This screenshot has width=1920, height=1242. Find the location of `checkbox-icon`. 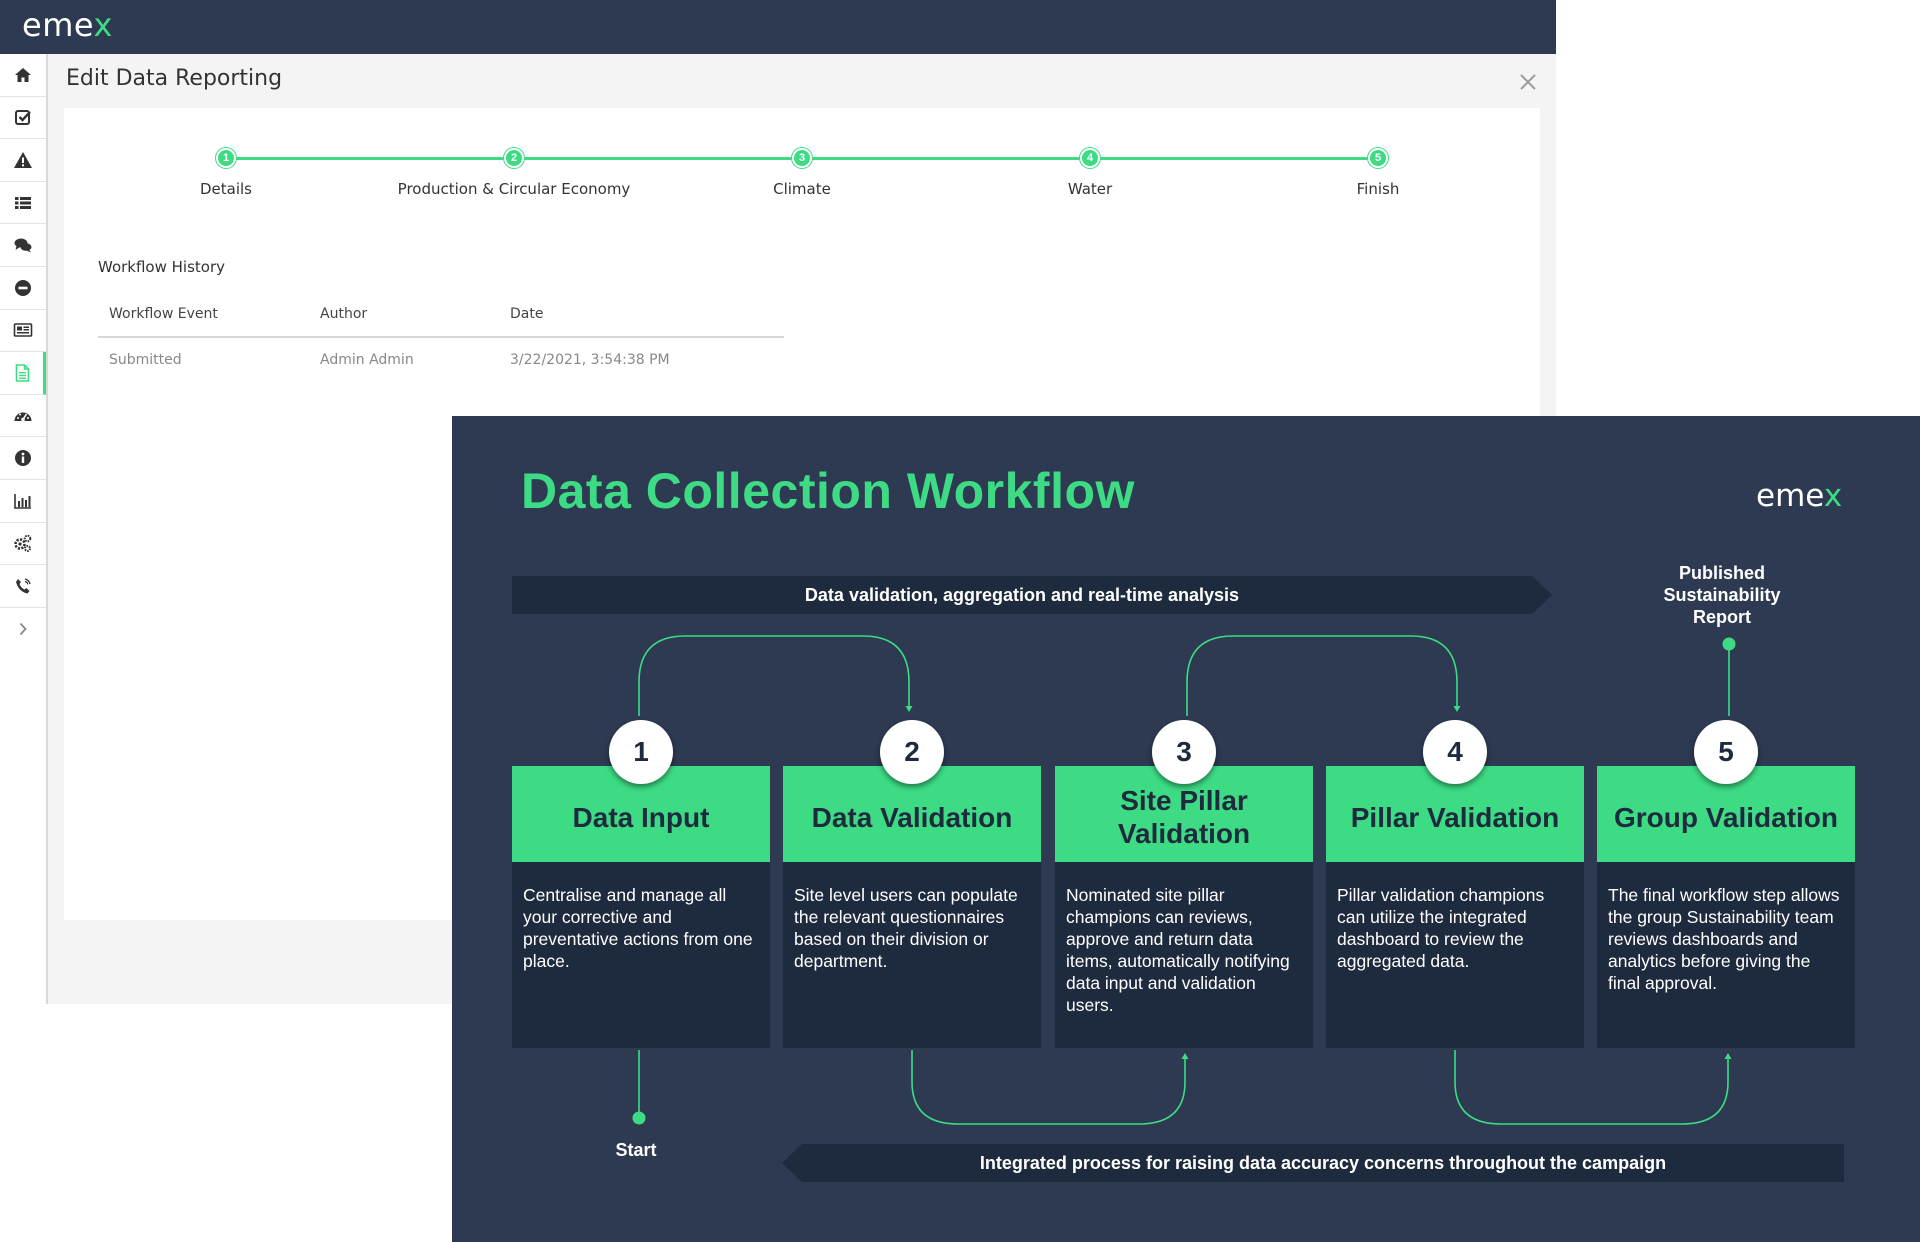

checkbox-icon is located at coordinates (23, 118).